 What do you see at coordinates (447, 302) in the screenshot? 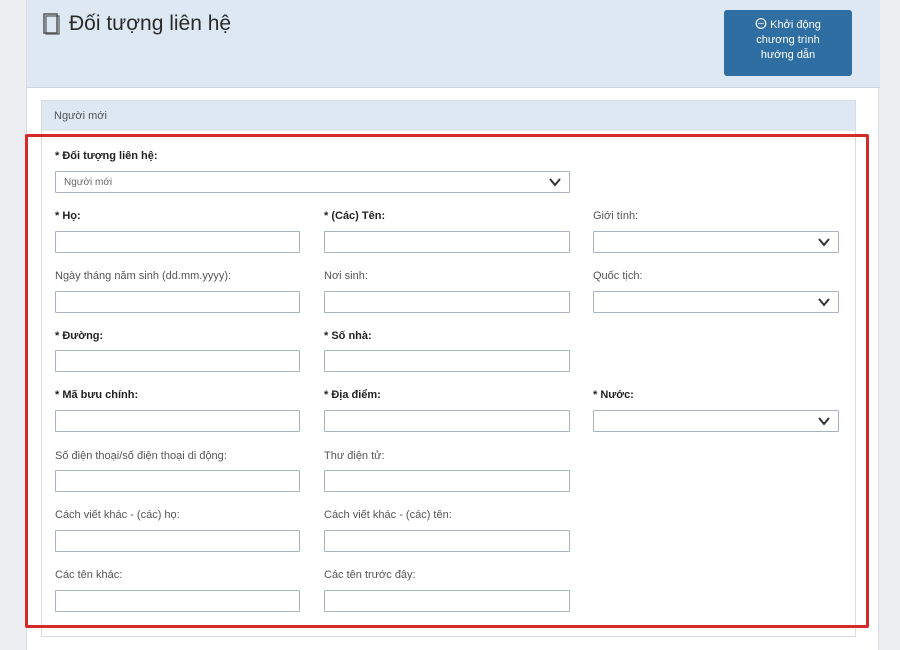
I see `birth-place-input` at bounding box center [447, 302].